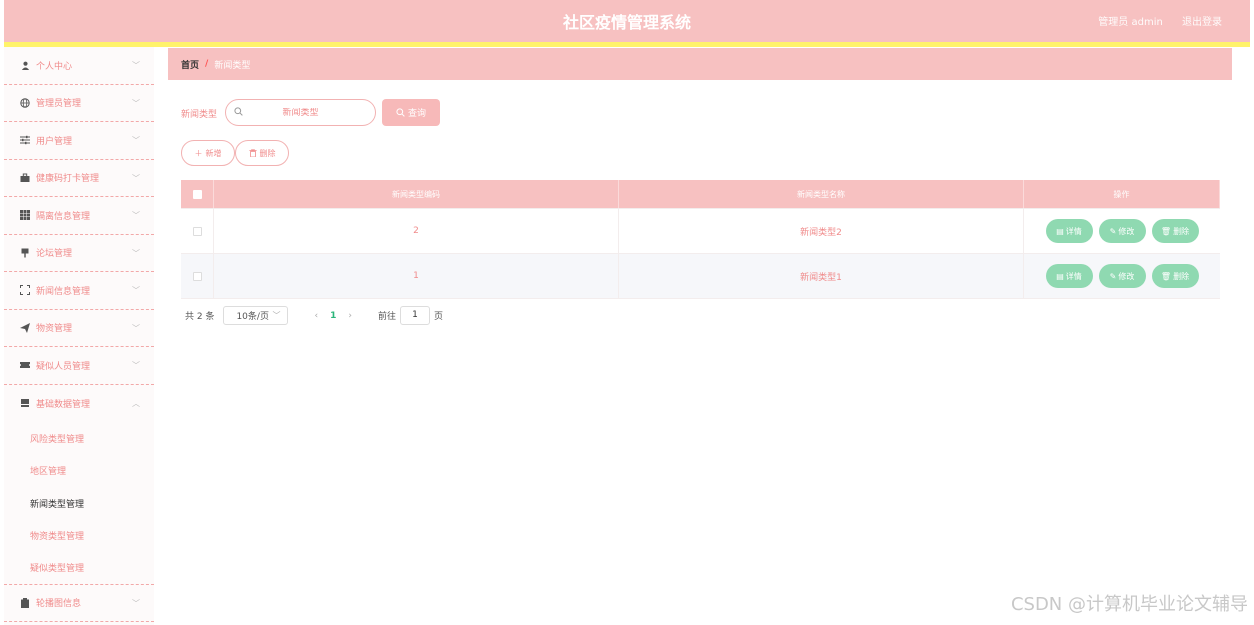  Describe the element at coordinates (25, 178) in the screenshot. I see `briefcase-icon` at that location.